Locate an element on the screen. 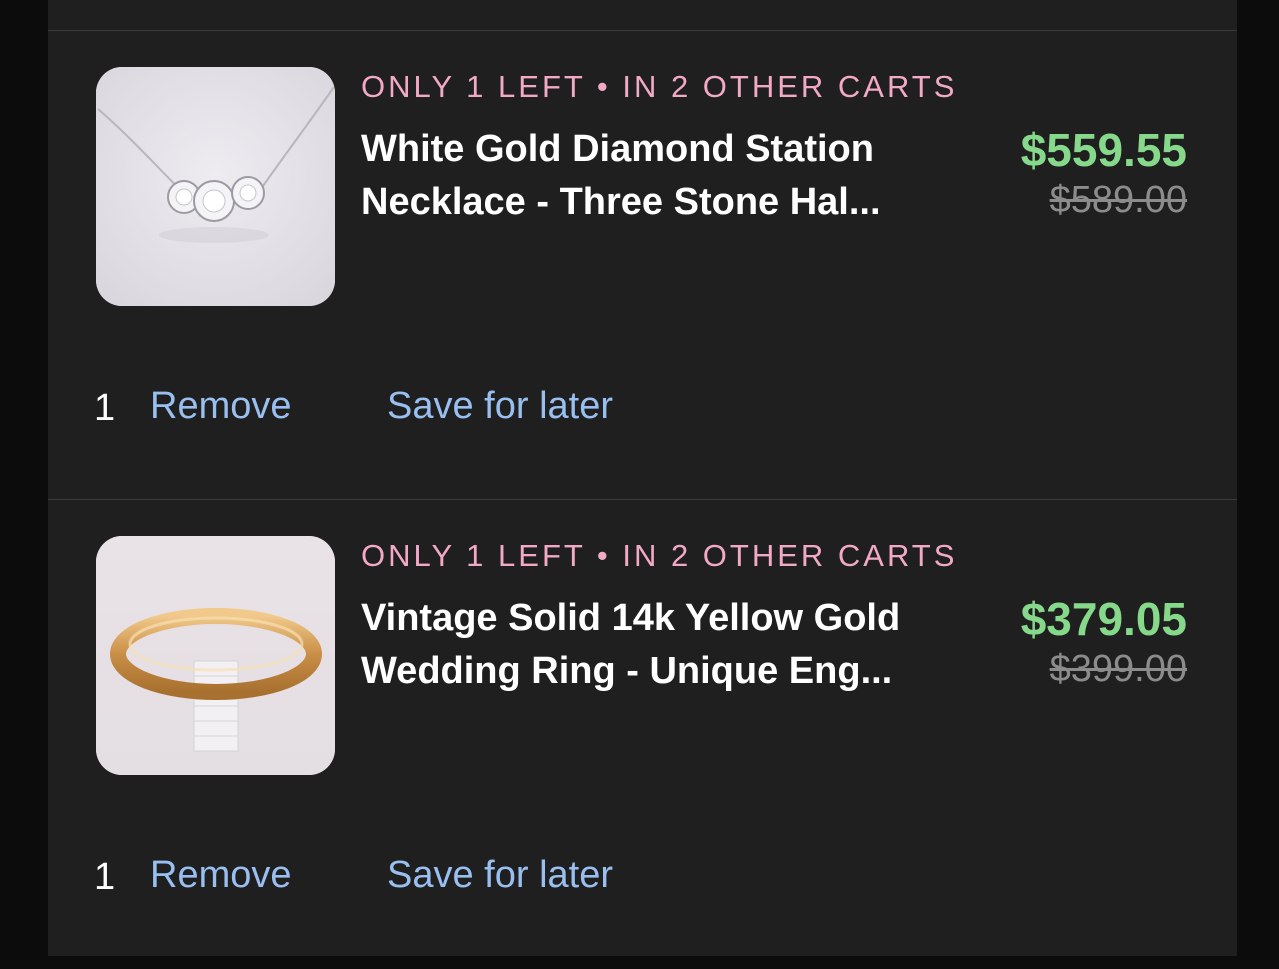 The width and height of the screenshot is (1279, 969). ring-photo-icon is located at coordinates (215, 655).